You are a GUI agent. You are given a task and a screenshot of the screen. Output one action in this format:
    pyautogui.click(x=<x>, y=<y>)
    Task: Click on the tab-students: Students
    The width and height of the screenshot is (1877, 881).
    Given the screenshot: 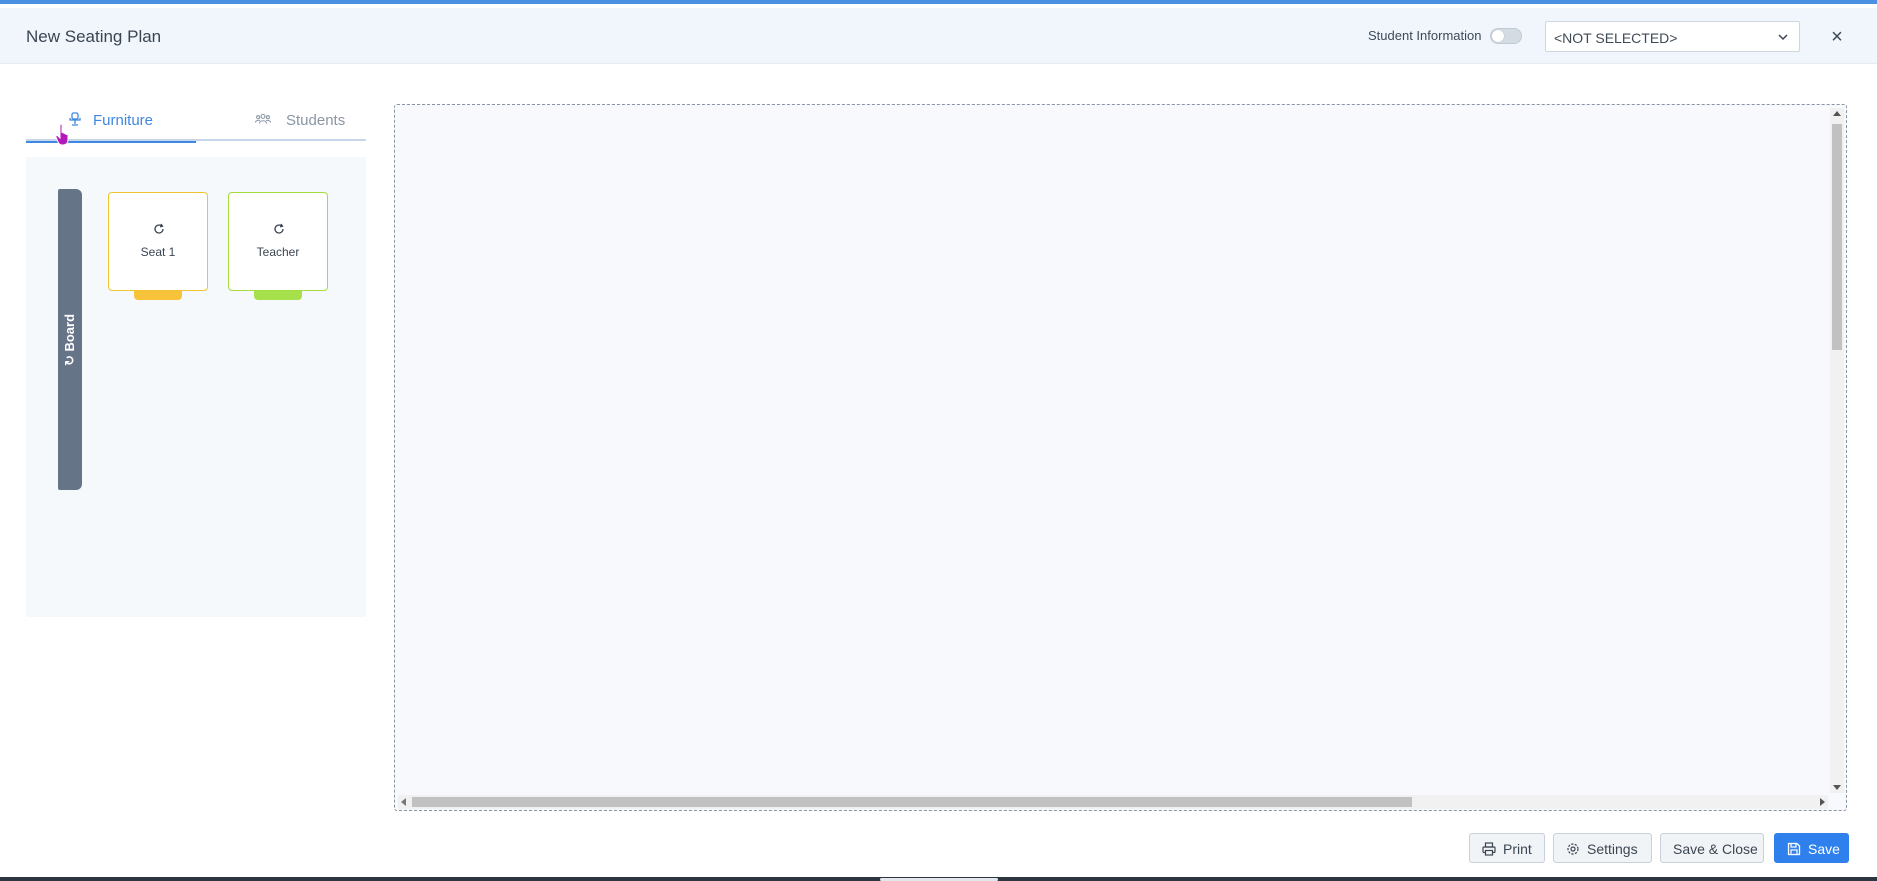 What is the action you would take?
    pyautogui.click(x=281, y=122)
    